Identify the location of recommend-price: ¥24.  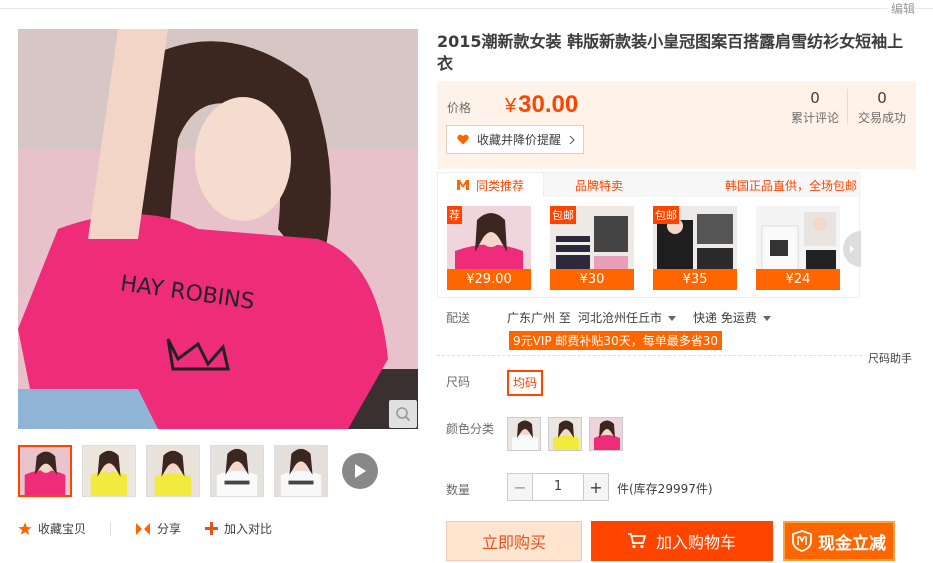
(798, 279).